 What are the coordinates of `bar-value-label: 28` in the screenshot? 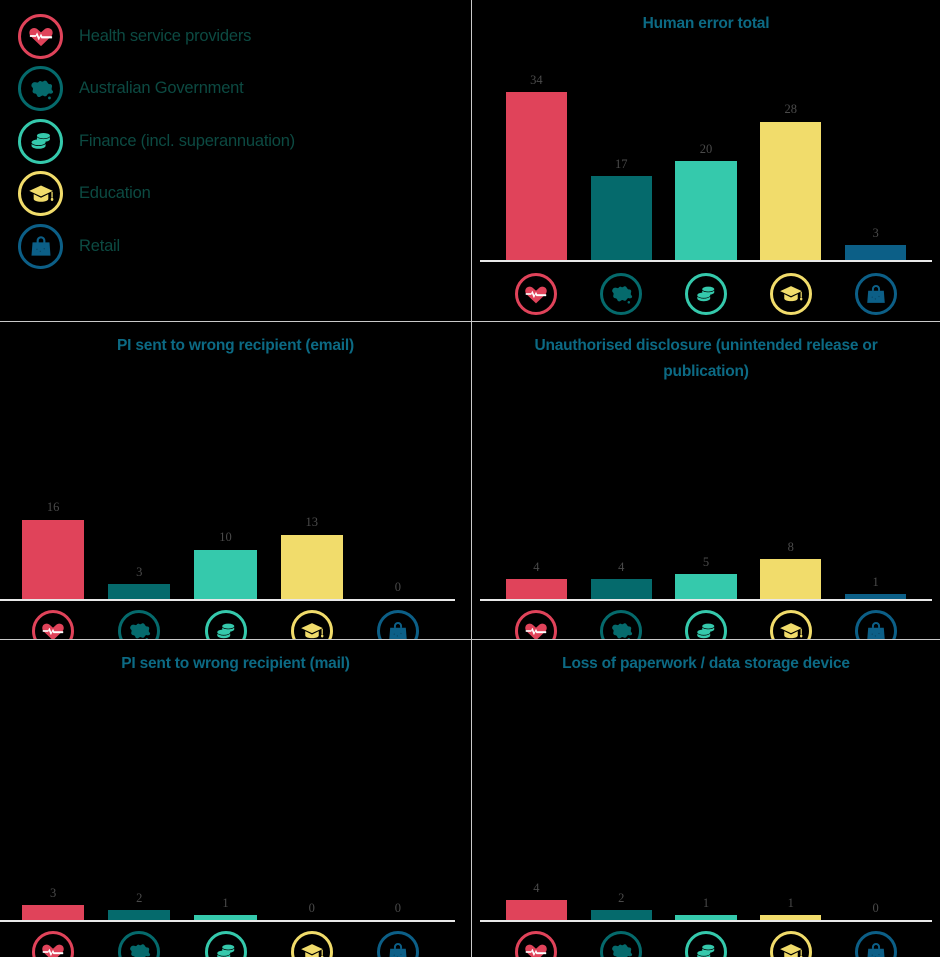 It's located at (791, 109).